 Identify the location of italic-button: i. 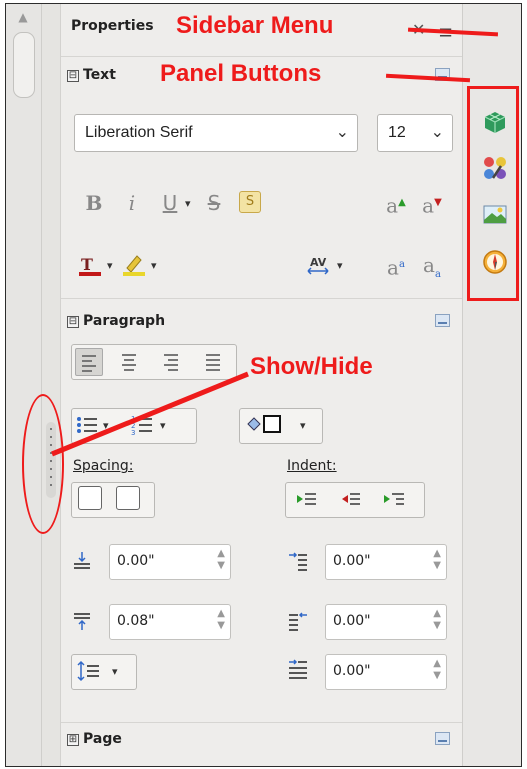
(132, 203).